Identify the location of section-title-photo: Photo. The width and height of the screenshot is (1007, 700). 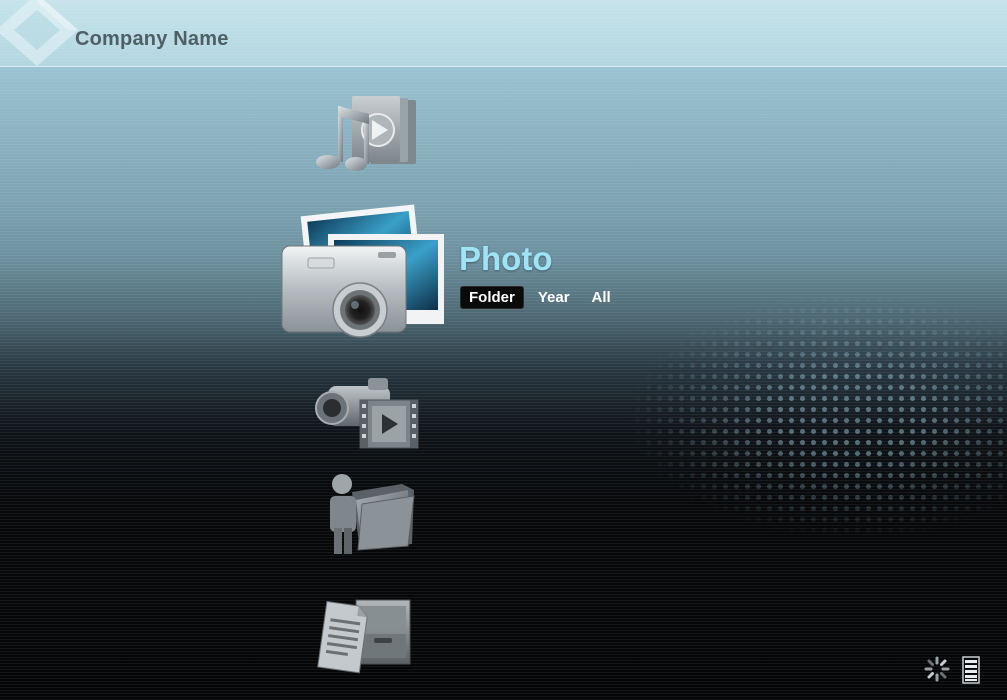
(506, 258).